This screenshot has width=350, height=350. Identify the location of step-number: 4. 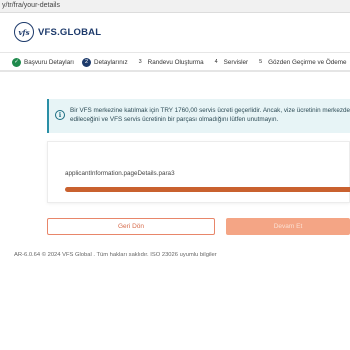
(216, 62).